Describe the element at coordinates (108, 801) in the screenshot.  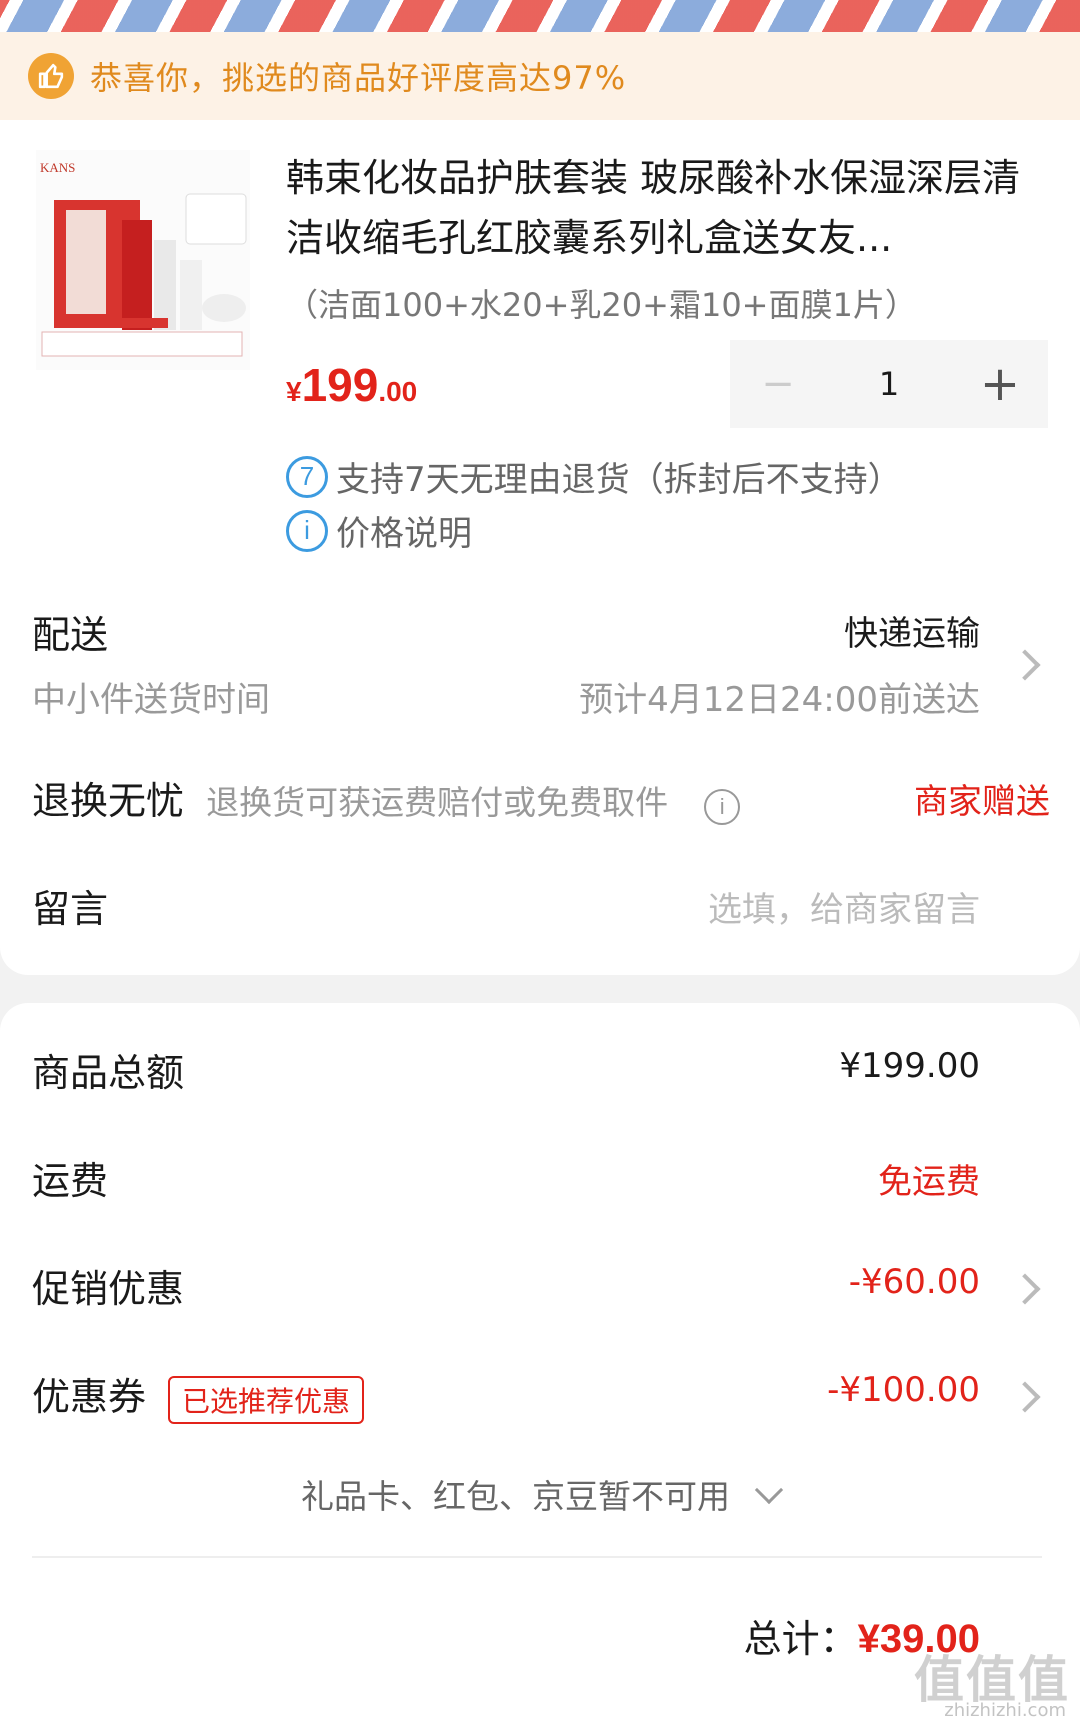
I see `returns-label: 退换无忧` at that location.